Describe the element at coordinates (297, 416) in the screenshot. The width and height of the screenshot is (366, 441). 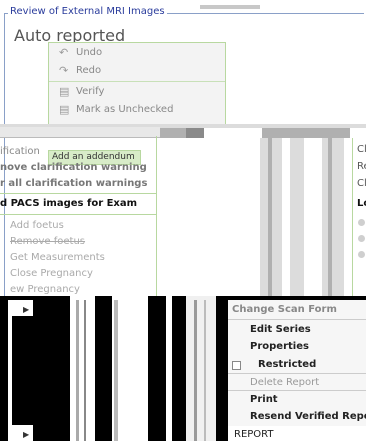
I see `menu-item-resend-verified-report: Resend Verified Report` at that location.